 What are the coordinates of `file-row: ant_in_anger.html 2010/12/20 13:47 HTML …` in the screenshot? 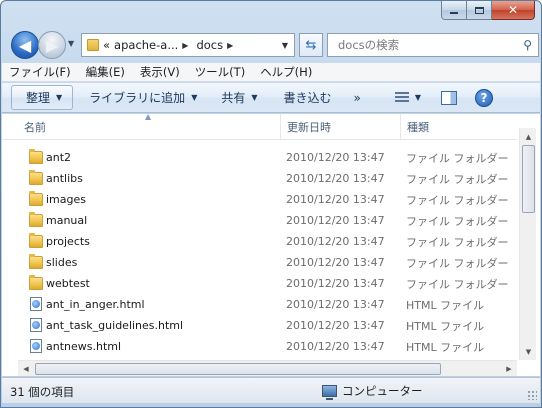 It's located at (259, 304).